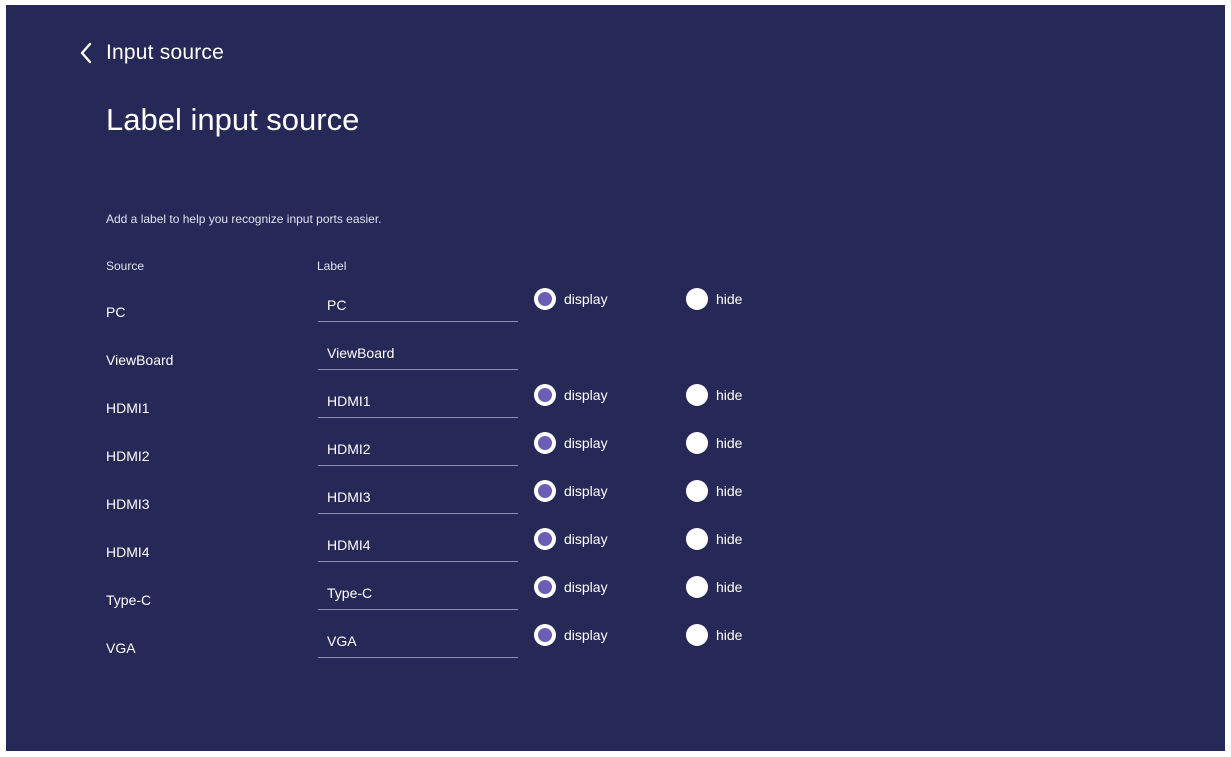 The height and width of the screenshot is (757, 1231). I want to click on source-row-hdmi2: HDMI2 HDMI2 display hide, so click(615, 455).